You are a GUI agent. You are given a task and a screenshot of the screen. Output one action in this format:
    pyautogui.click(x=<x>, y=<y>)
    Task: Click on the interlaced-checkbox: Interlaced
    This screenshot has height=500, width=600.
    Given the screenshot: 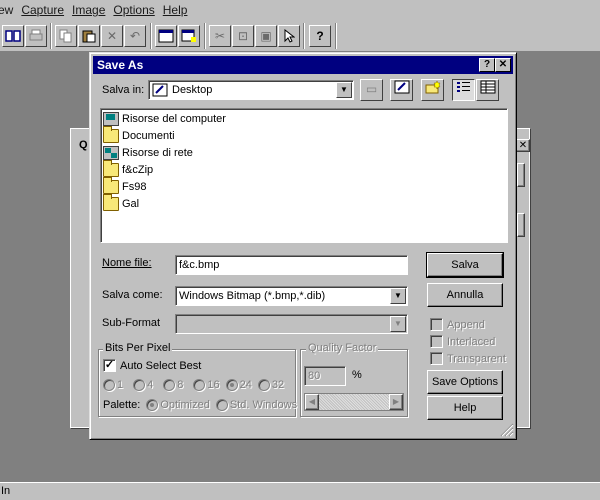 What is the action you would take?
    pyautogui.click(x=462, y=341)
    